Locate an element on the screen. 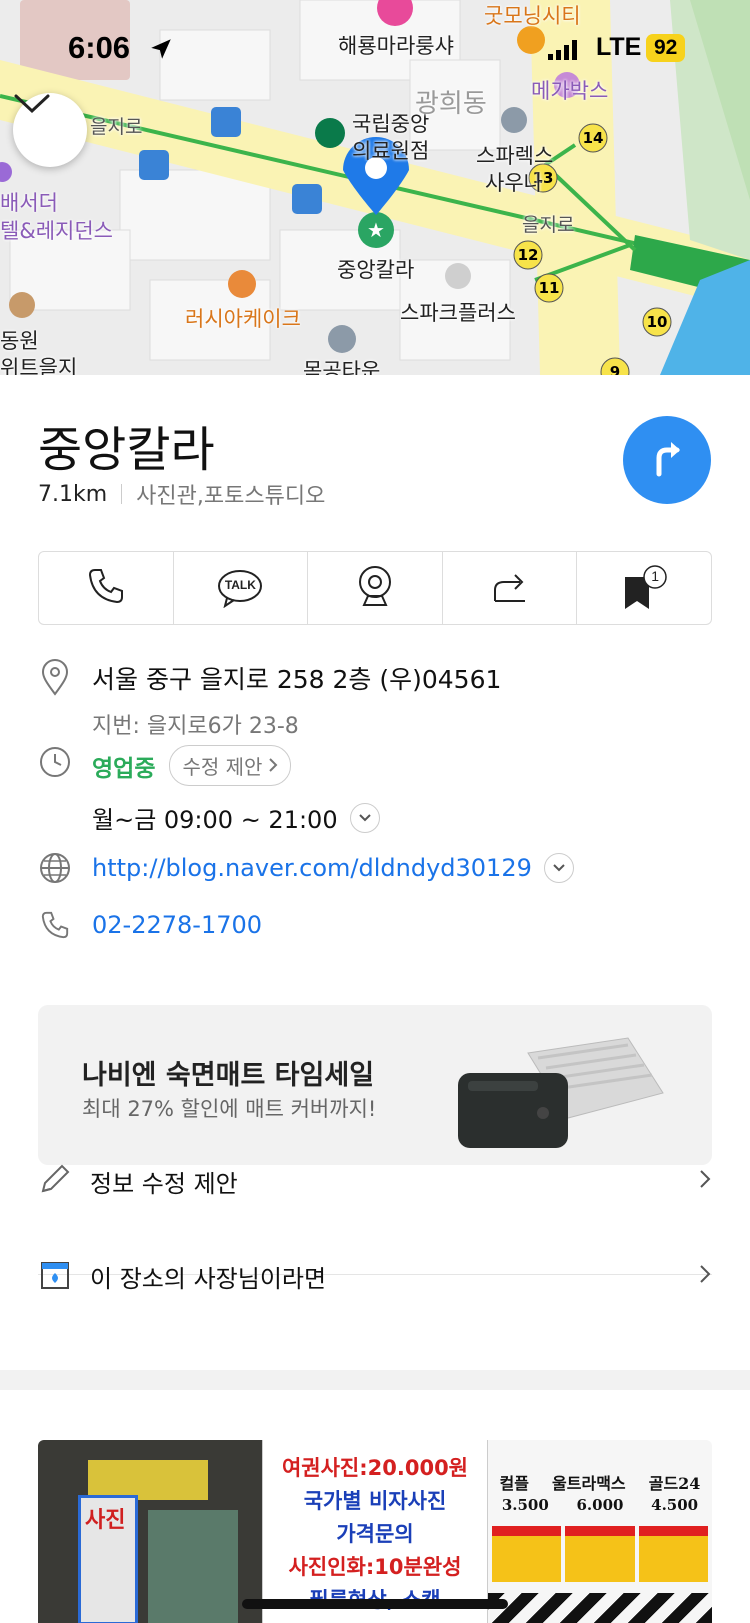  suggest-info-edit-row: 정보 수정 제안 is located at coordinates (375, 1181).